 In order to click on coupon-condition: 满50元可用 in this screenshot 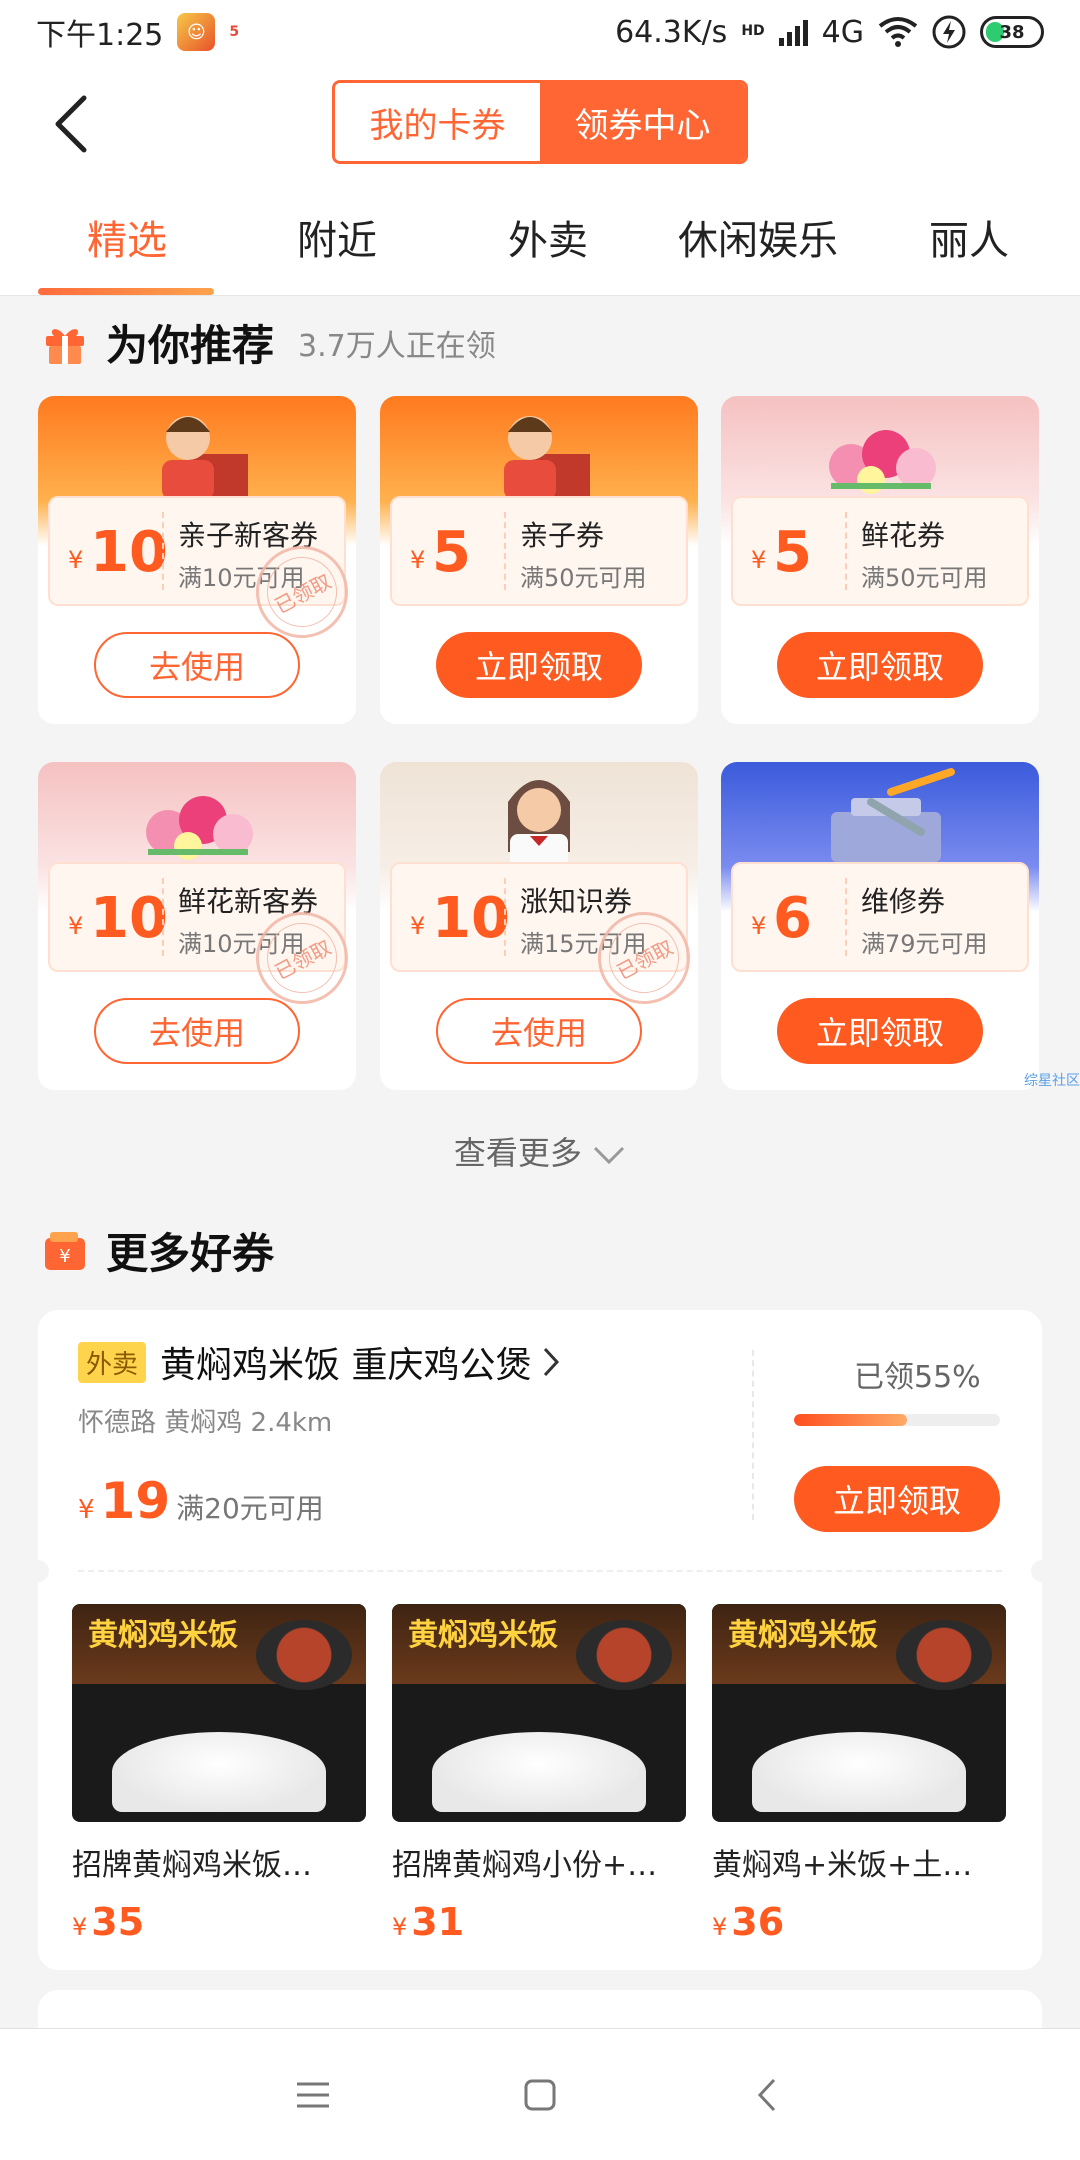, I will do `click(583, 578)`.